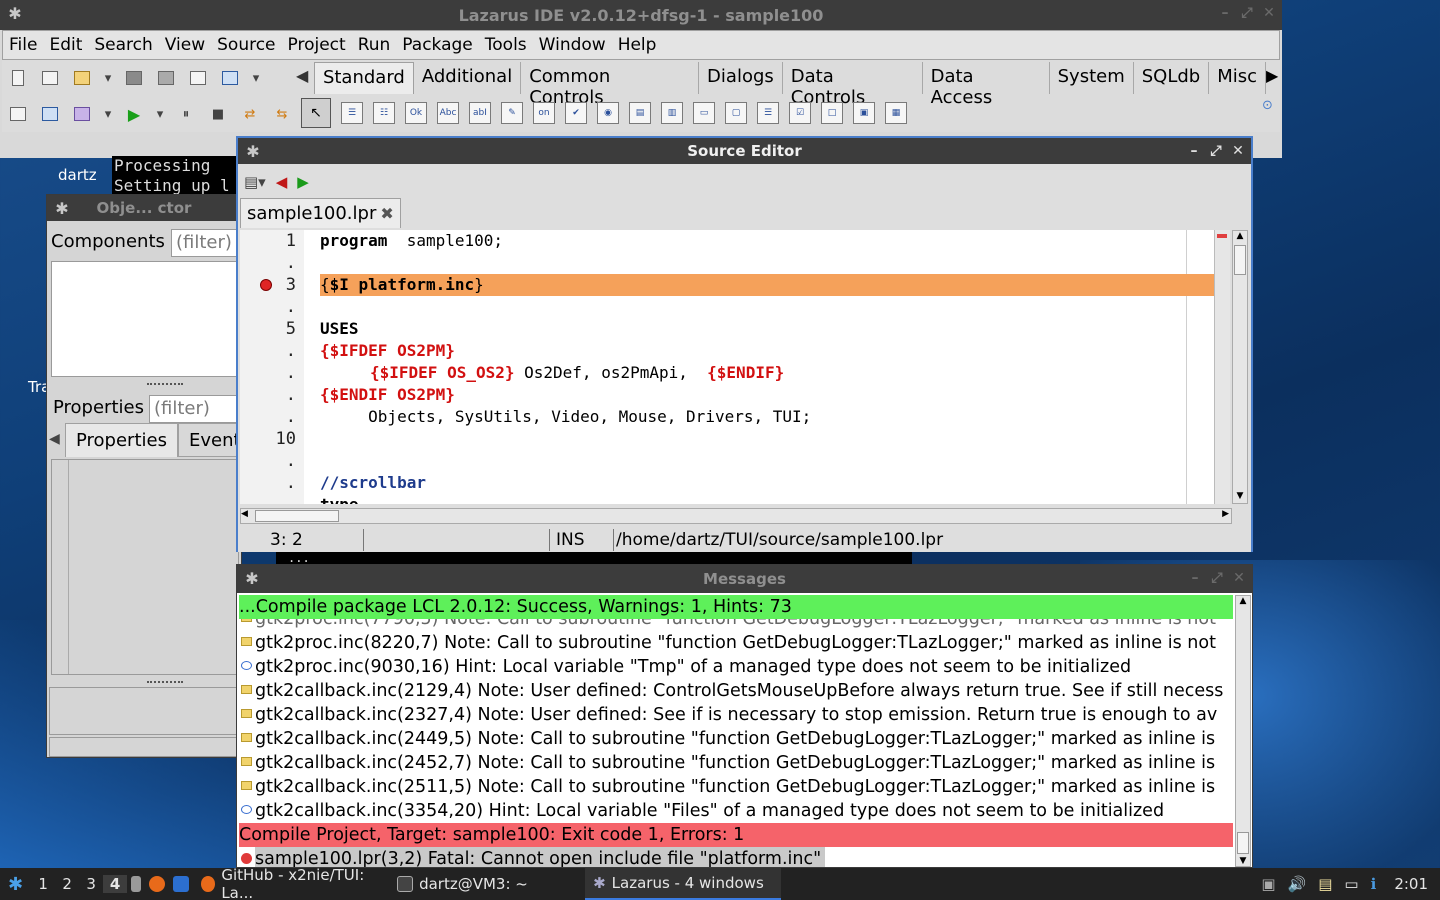 The width and height of the screenshot is (1440, 900). I want to click on workspace-4: 4, so click(115, 884).